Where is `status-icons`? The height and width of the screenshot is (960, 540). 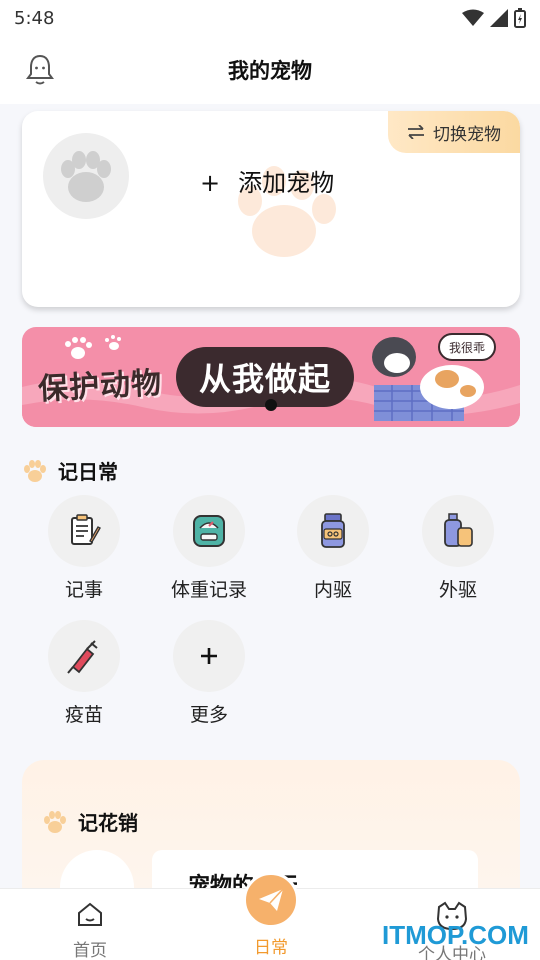
status-icons is located at coordinates (494, 18).